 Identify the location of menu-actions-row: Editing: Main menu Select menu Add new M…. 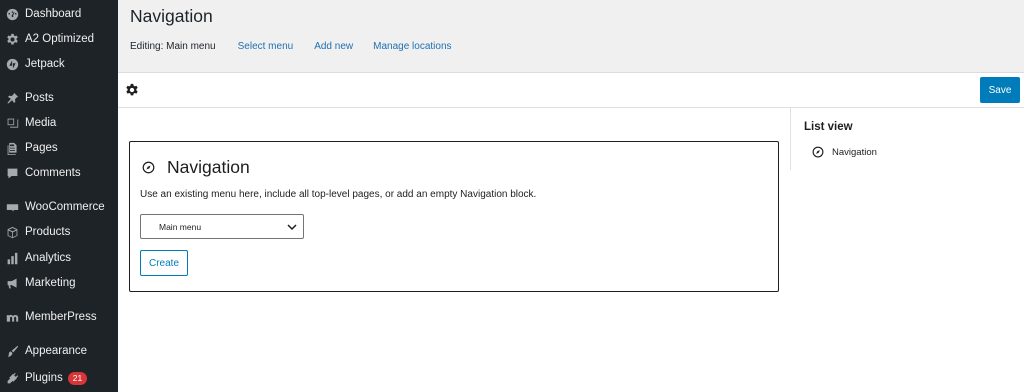
(291, 46).